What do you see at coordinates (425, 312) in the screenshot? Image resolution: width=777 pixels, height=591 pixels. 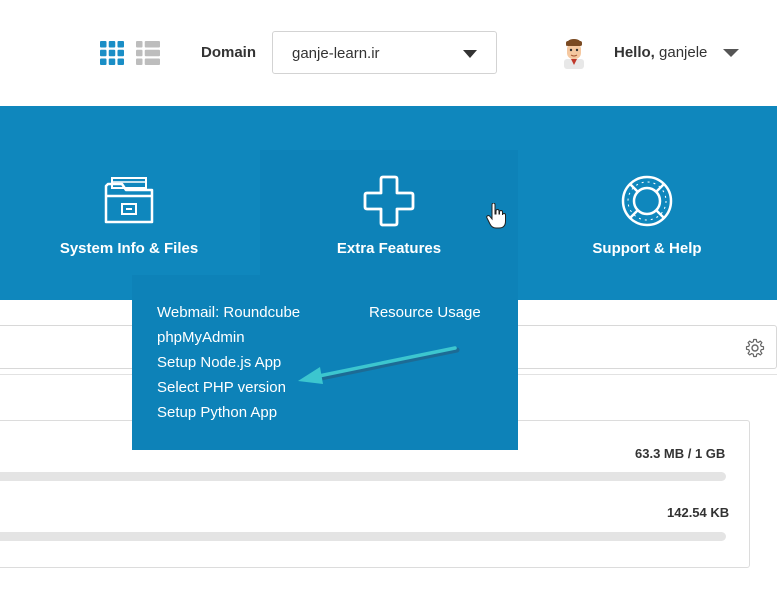 I see `menu-item-resource-usage: Resource Usage` at bounding box center [425, 312].